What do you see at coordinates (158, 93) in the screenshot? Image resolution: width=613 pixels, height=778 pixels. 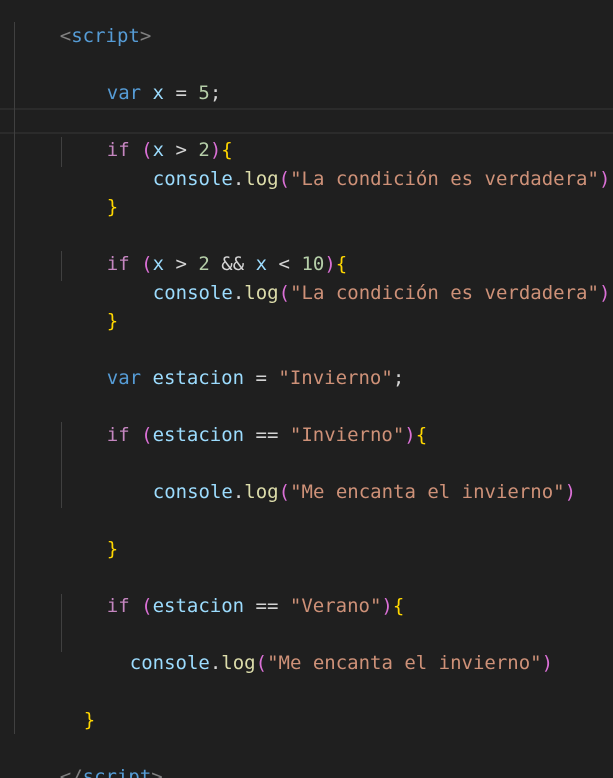 I see `variable-name: x` at bounding box center [158, 93].